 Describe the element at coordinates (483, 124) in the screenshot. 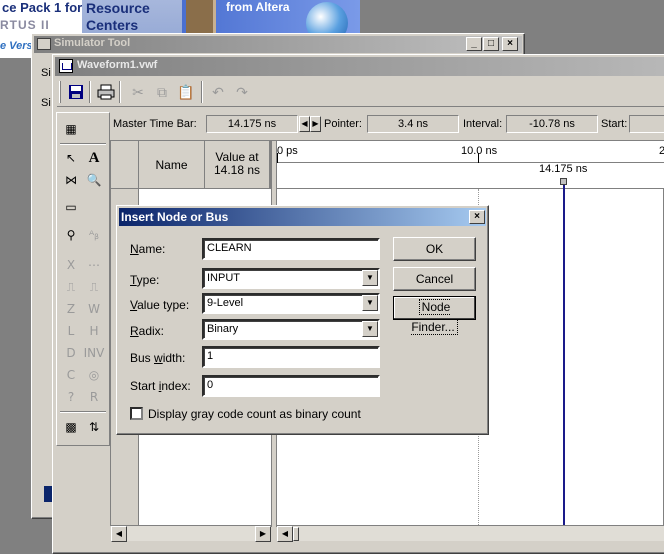

I see `interval-label: Interval:` at that location.